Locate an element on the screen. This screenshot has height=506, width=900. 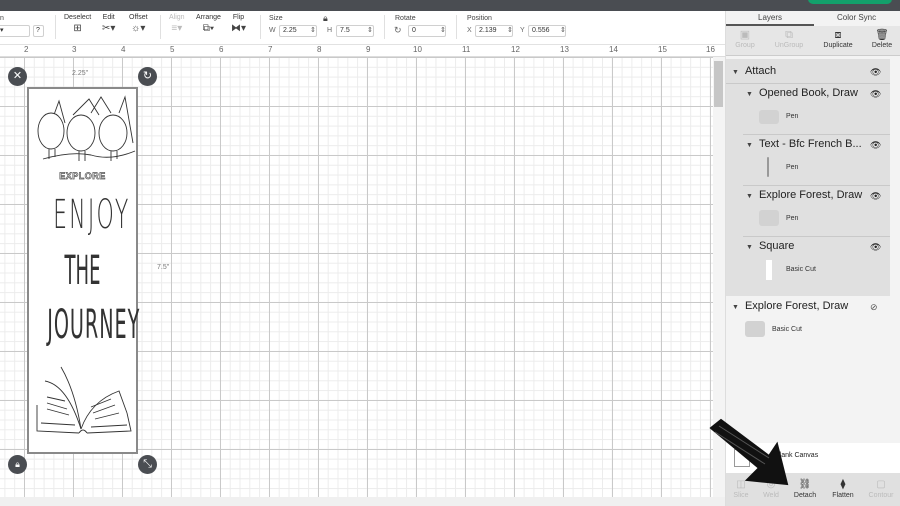
contour-button: ▢ Contour is located at coordinates (881, 488).